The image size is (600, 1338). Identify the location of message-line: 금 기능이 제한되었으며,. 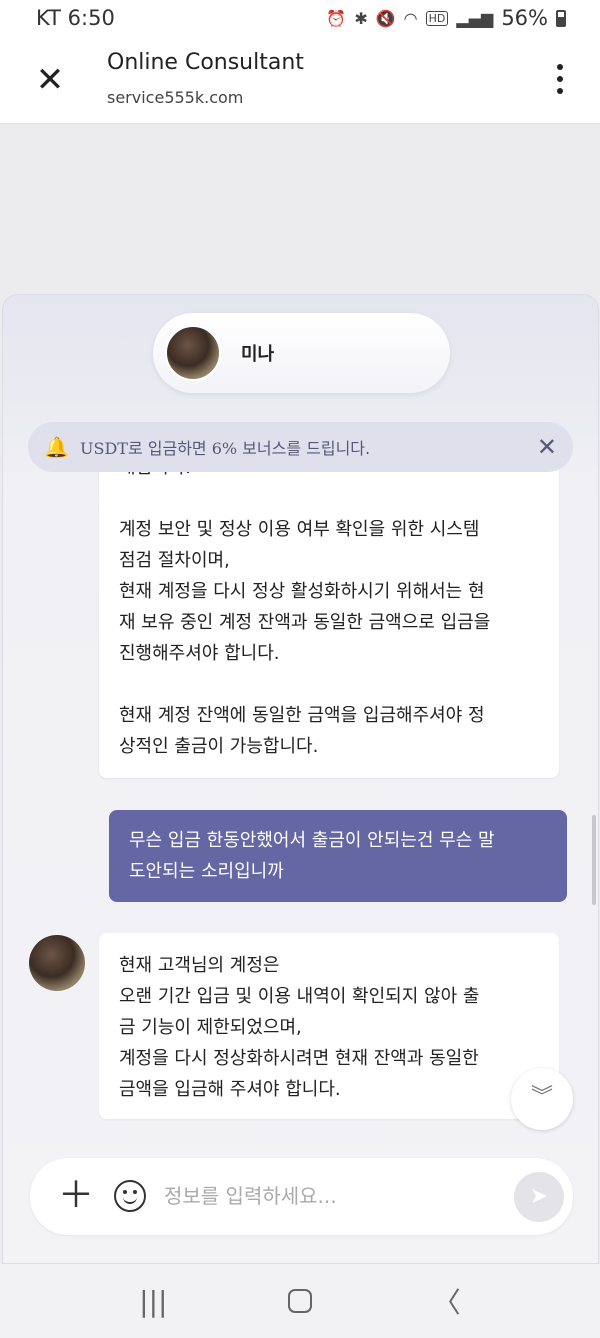
(210, 1027).